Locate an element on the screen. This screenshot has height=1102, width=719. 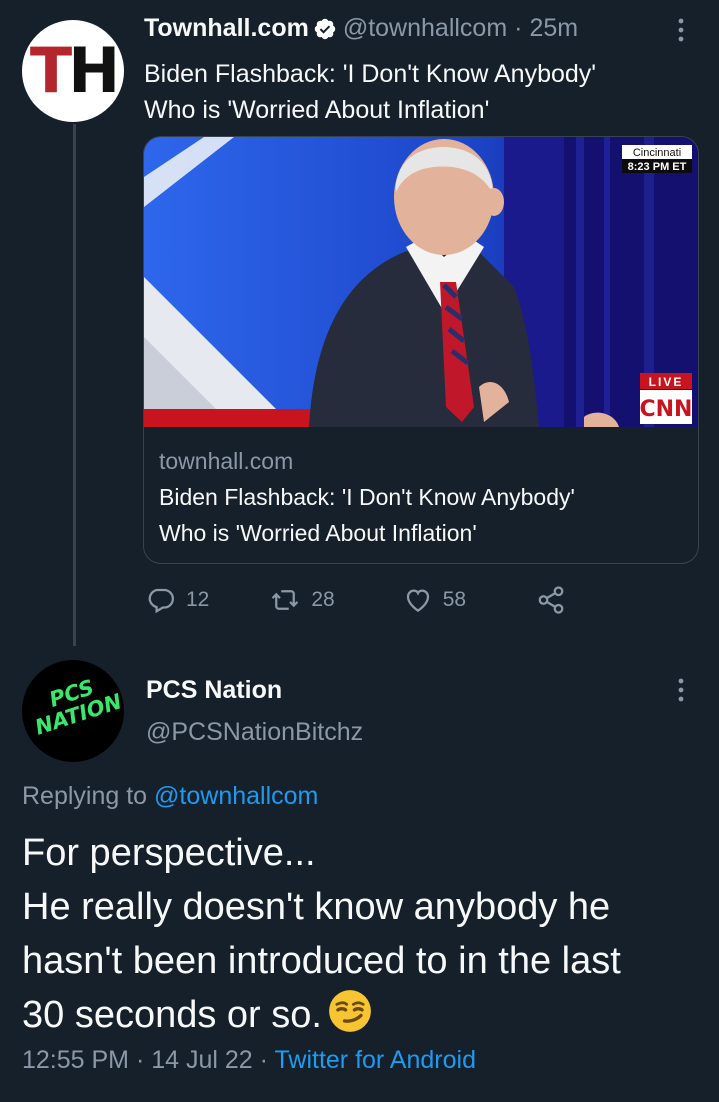
share-icon is located at coordinates (551, 600).